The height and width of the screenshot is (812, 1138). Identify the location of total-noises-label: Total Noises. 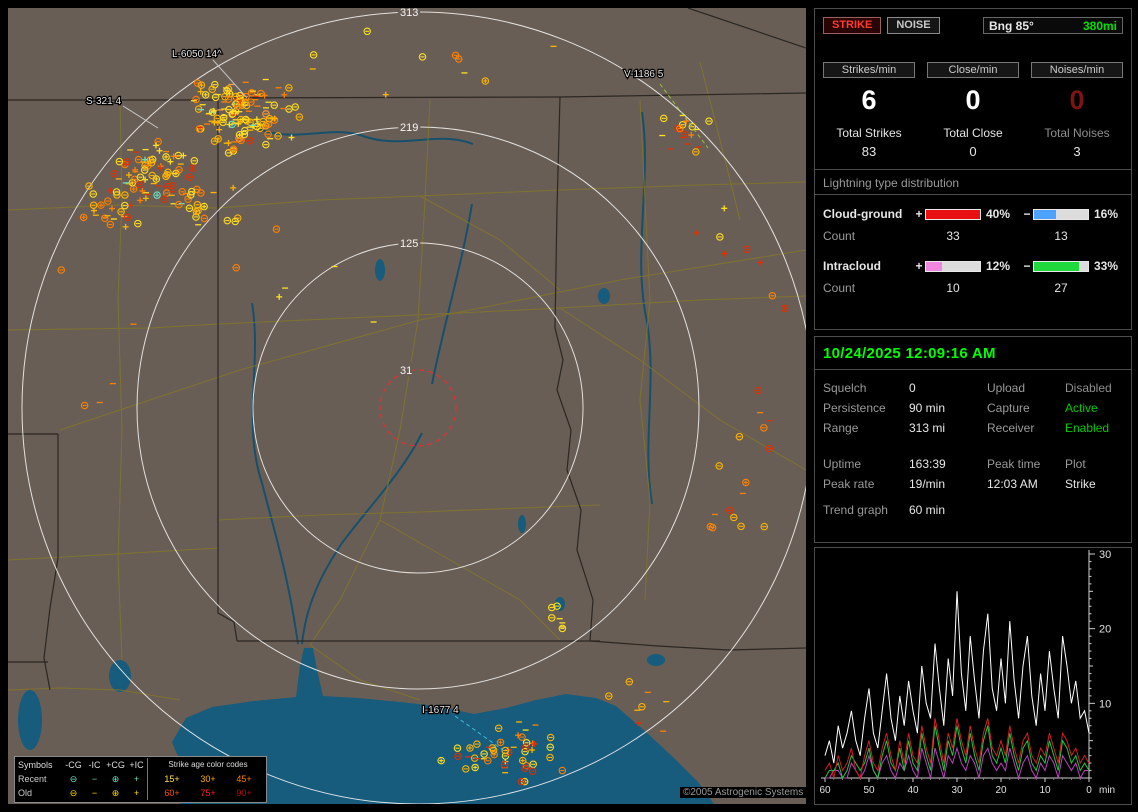
(1077, 133).